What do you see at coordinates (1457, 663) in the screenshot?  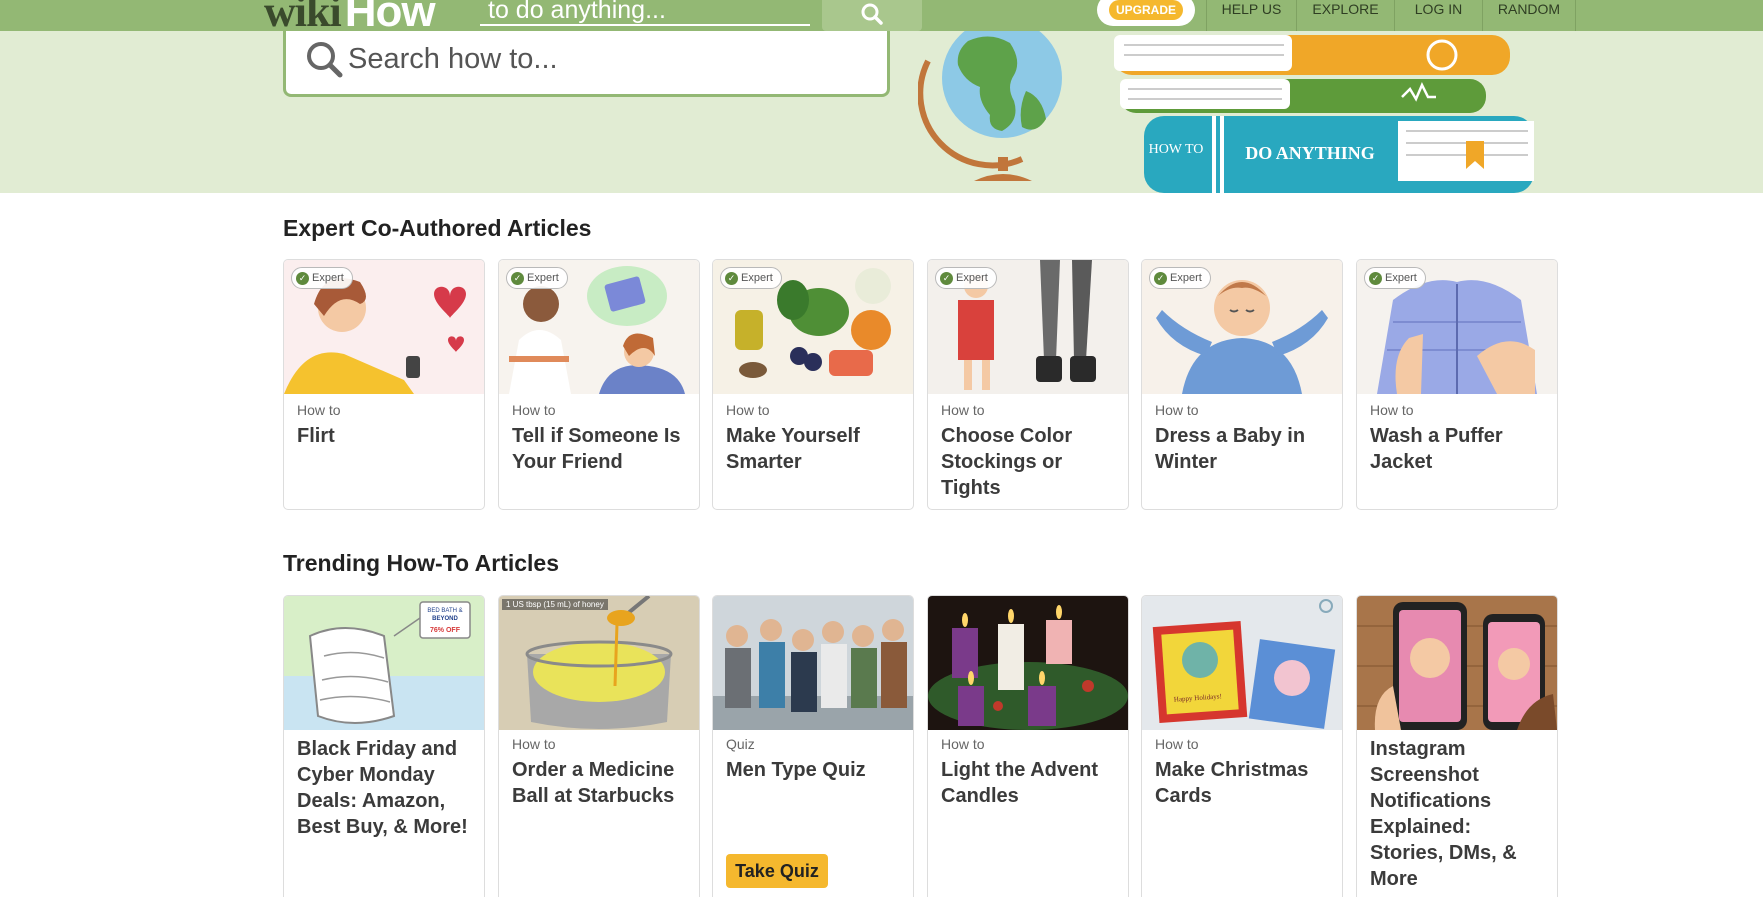 I see `phones-instagram-image` at bounding box center [1457, 663].